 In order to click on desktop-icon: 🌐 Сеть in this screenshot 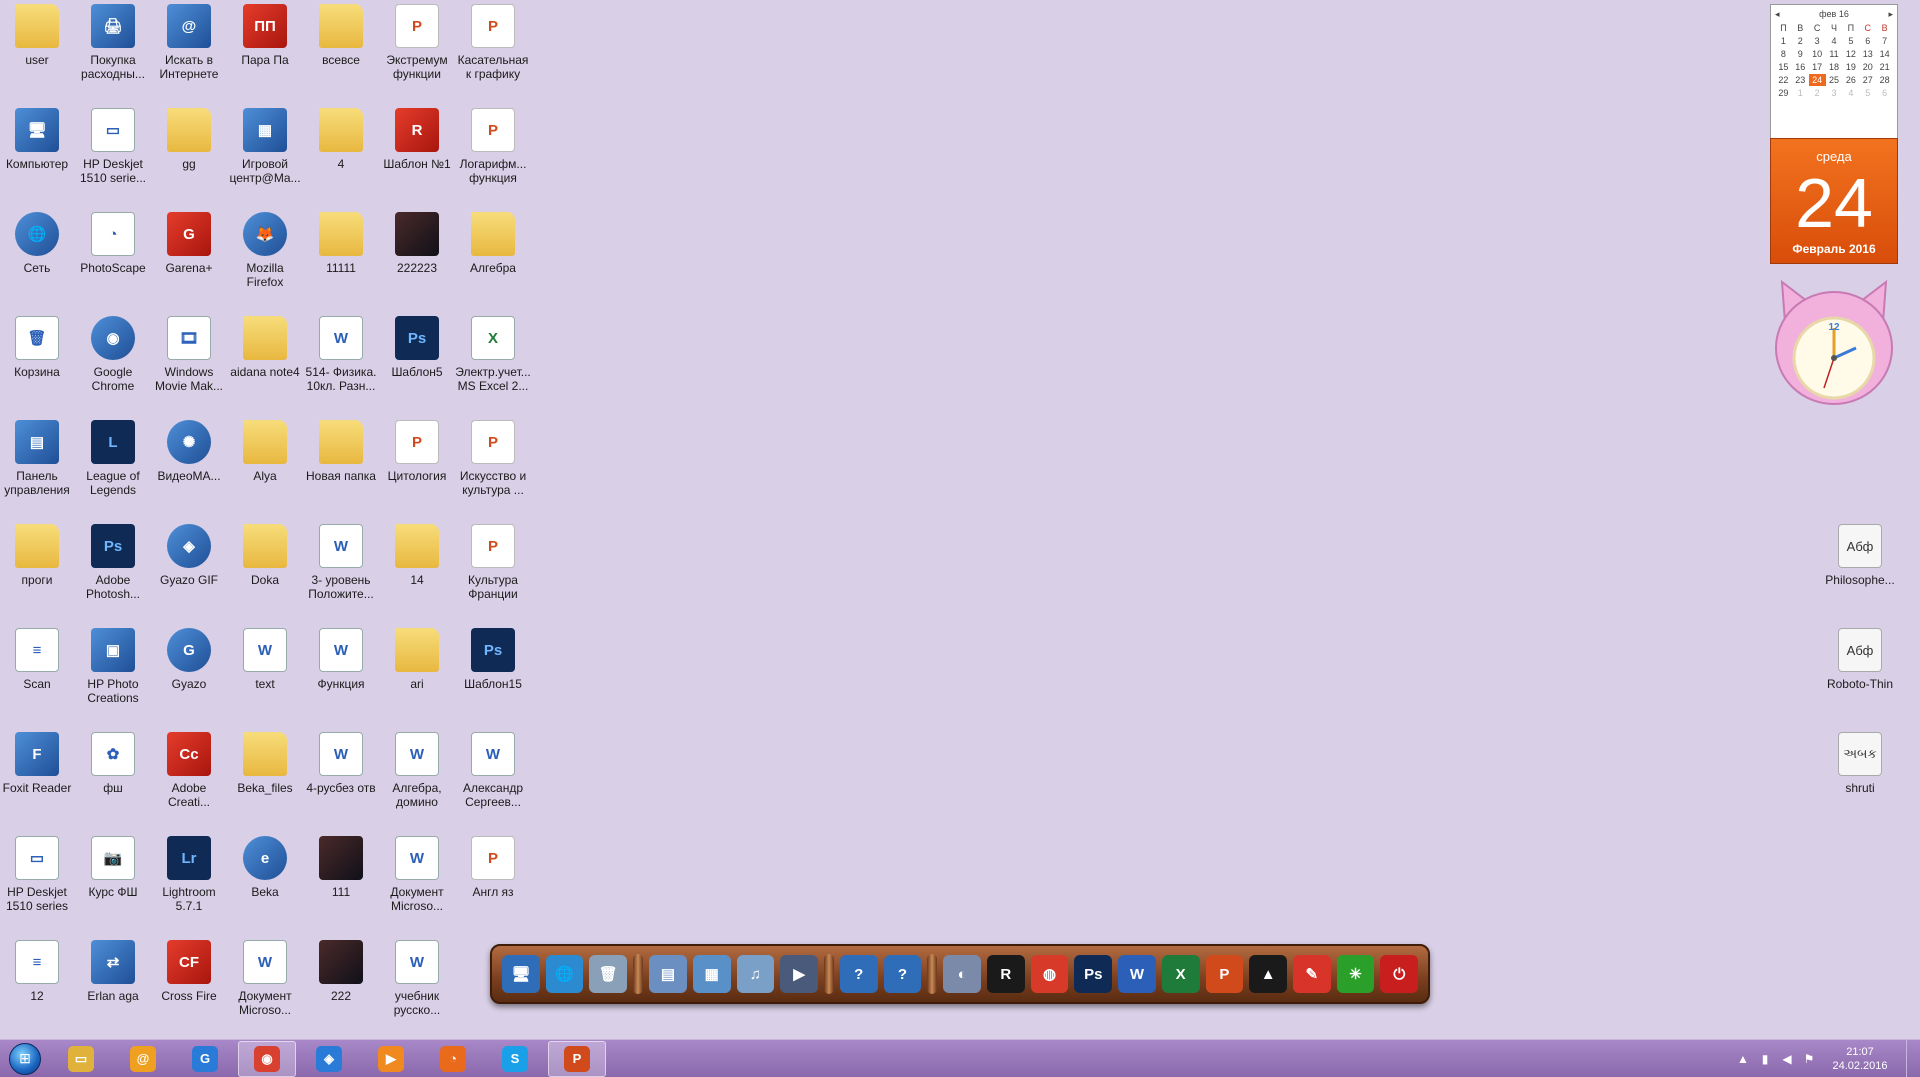, I will do `click(37, 243)`.